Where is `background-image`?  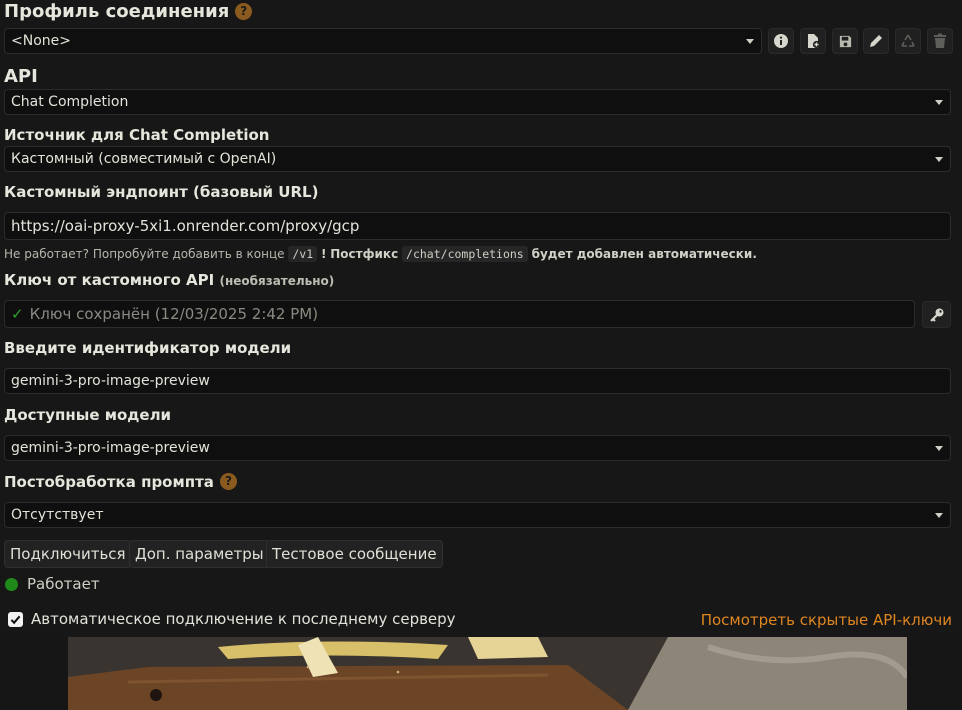 background-image is located at coordinates (487, 673).